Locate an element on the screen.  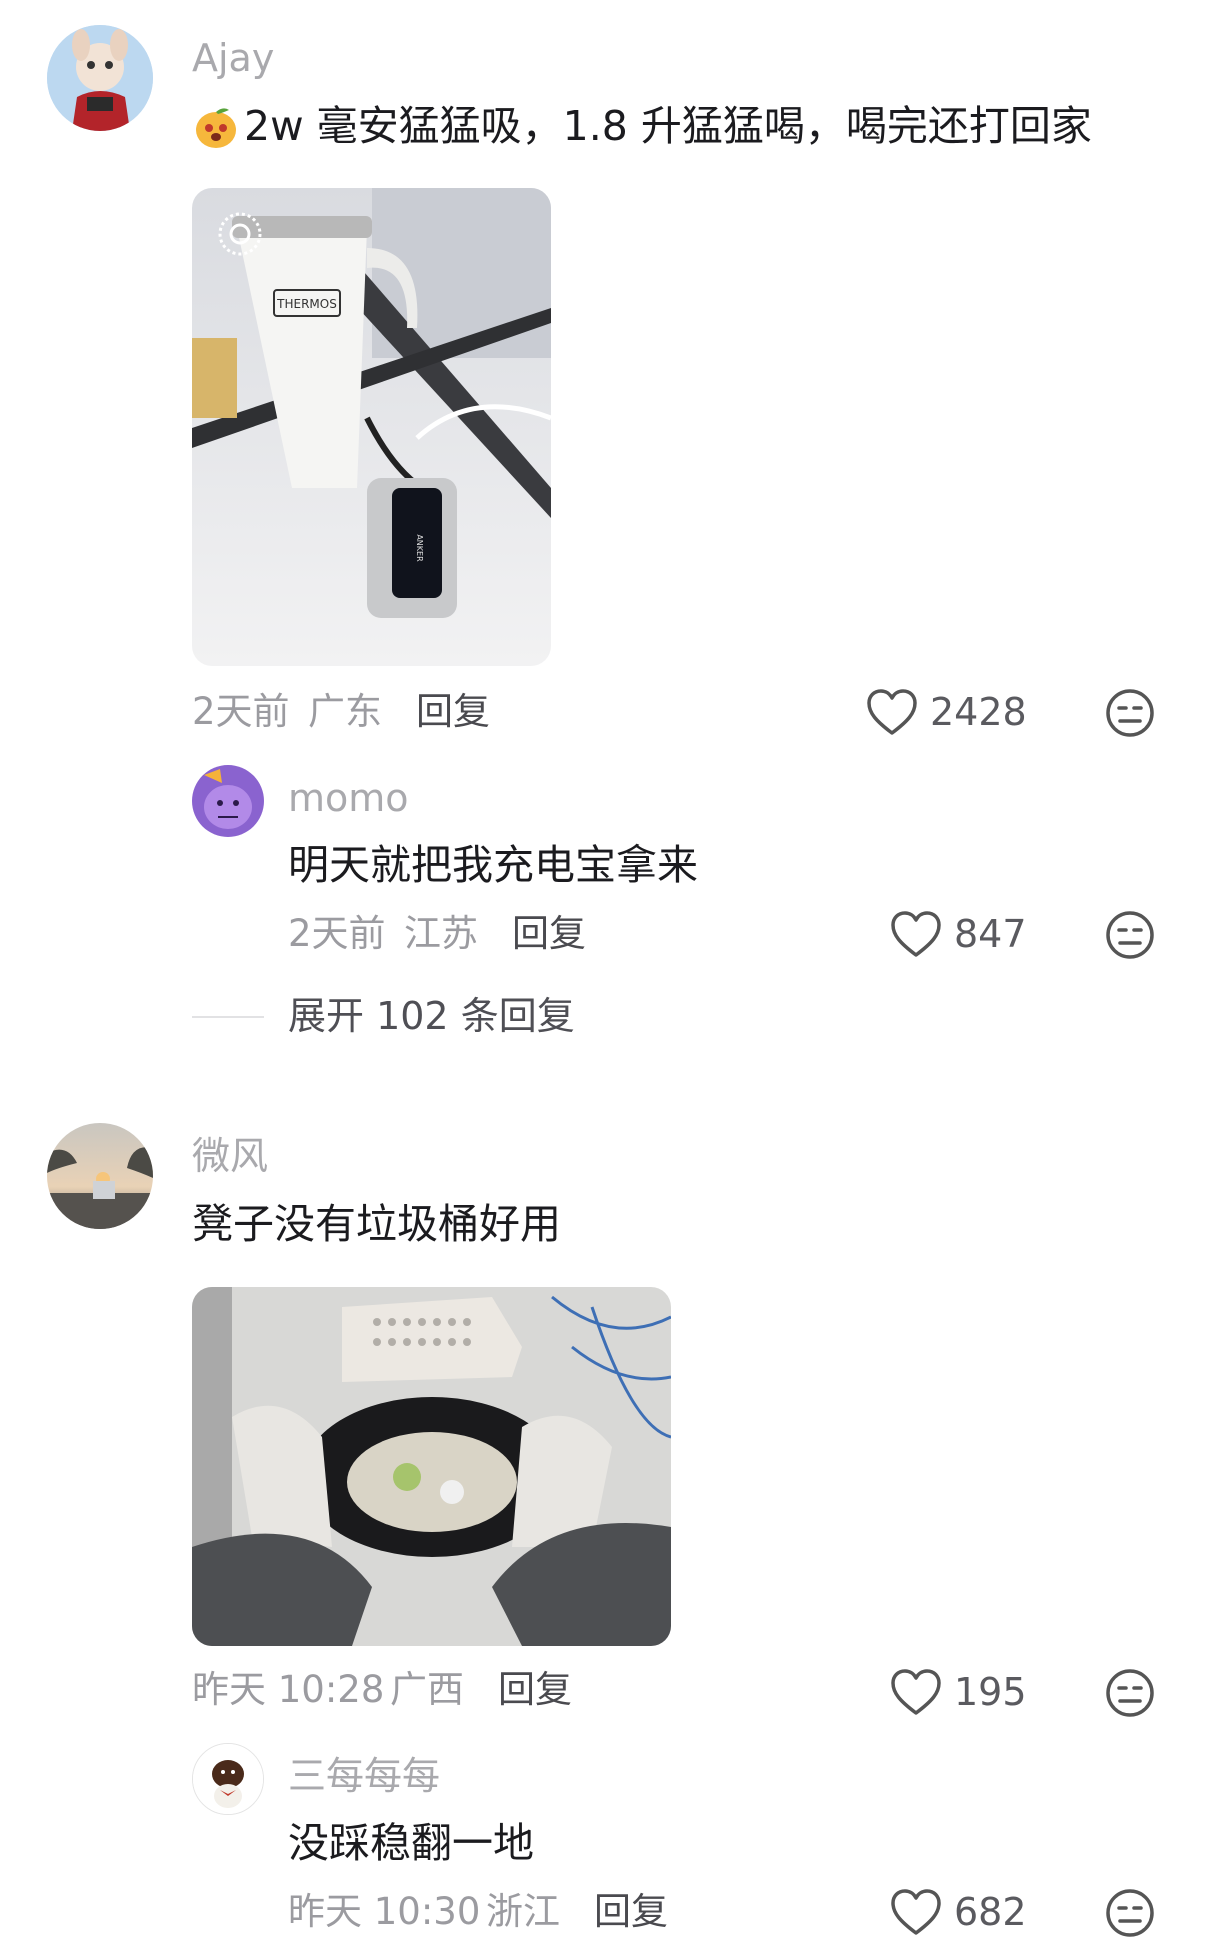
comment-text: 2w 毫安猛猛吸，1.8 升猛猛喝，喝完还打回家 is located at coordinates (668, 126).